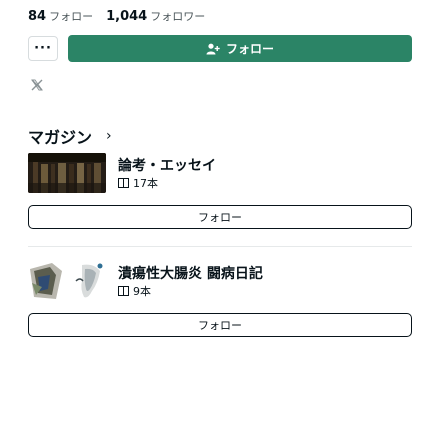  What do you see at coordinates (109, 136) in the screenshot?
I see `chevron-right-icon: ›` at bounding box center [109, 136].